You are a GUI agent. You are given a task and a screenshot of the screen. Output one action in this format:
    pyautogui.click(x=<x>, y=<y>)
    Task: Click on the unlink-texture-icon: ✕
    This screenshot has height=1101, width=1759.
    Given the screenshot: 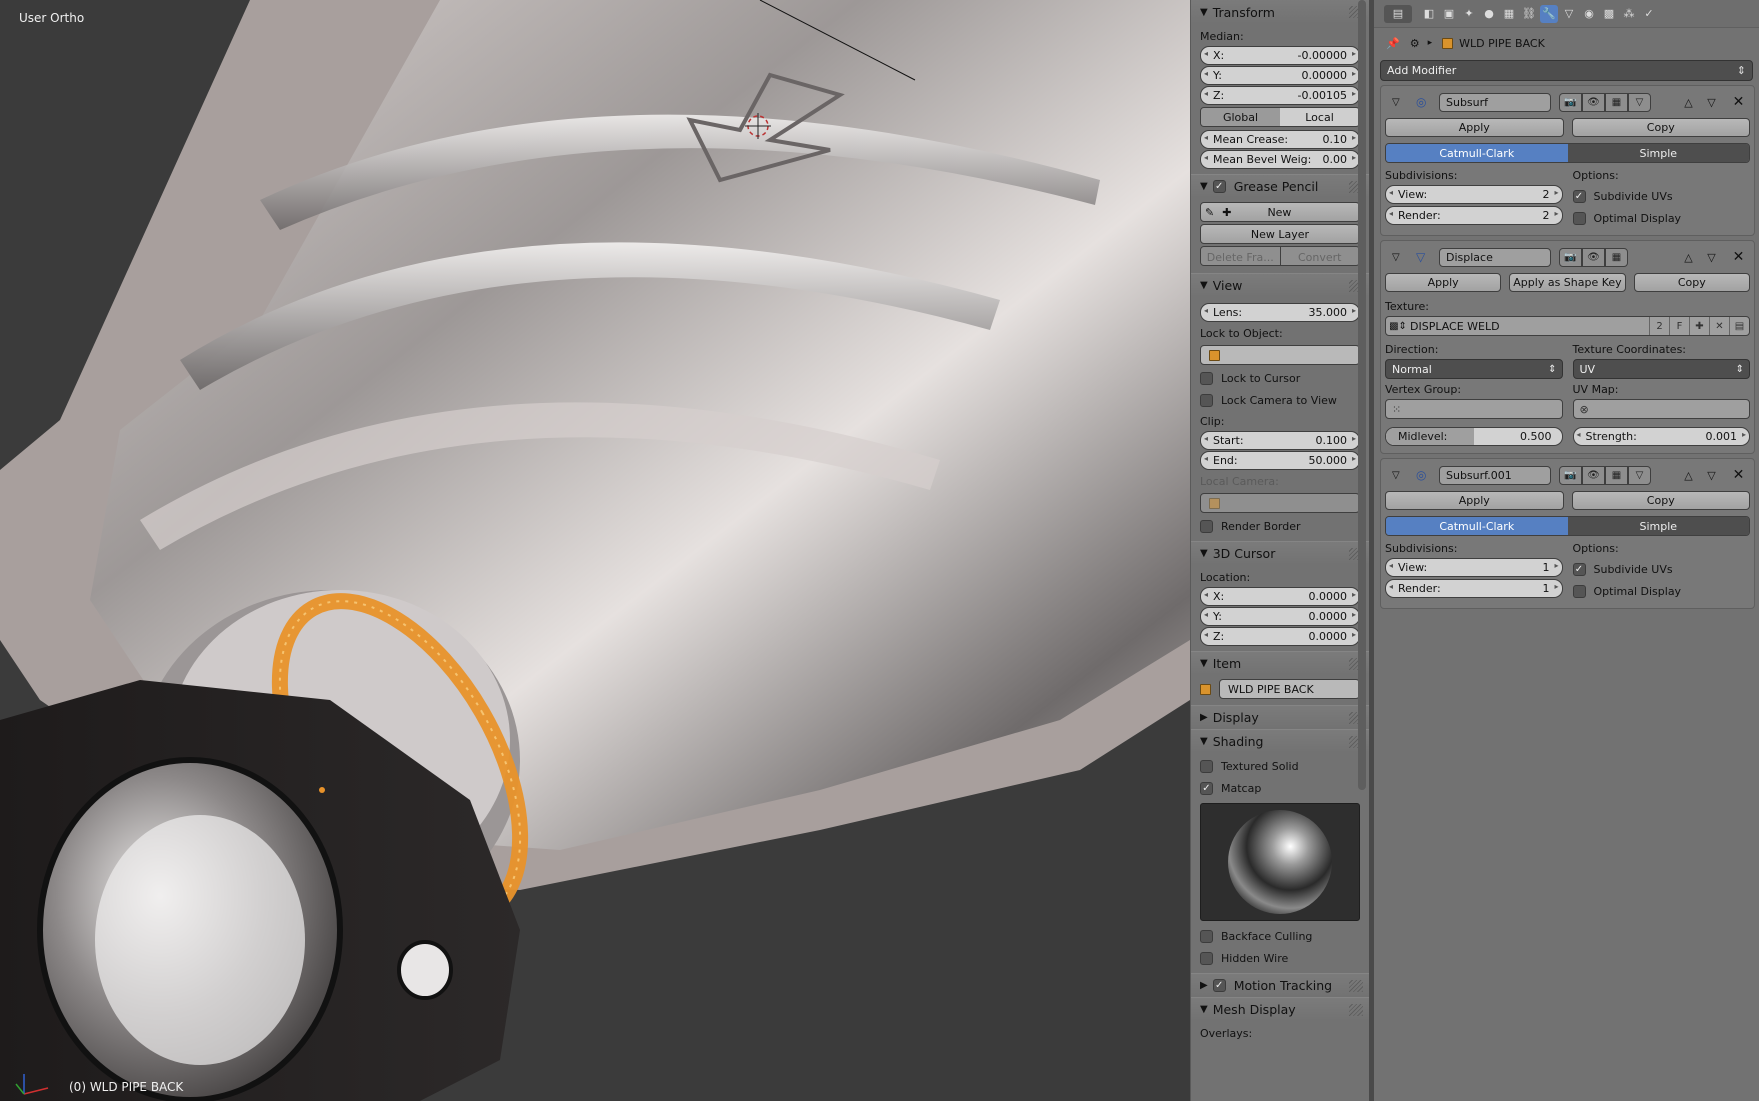 What is the action you would take?
    pyautogui.click(x=1719, y=326)
    